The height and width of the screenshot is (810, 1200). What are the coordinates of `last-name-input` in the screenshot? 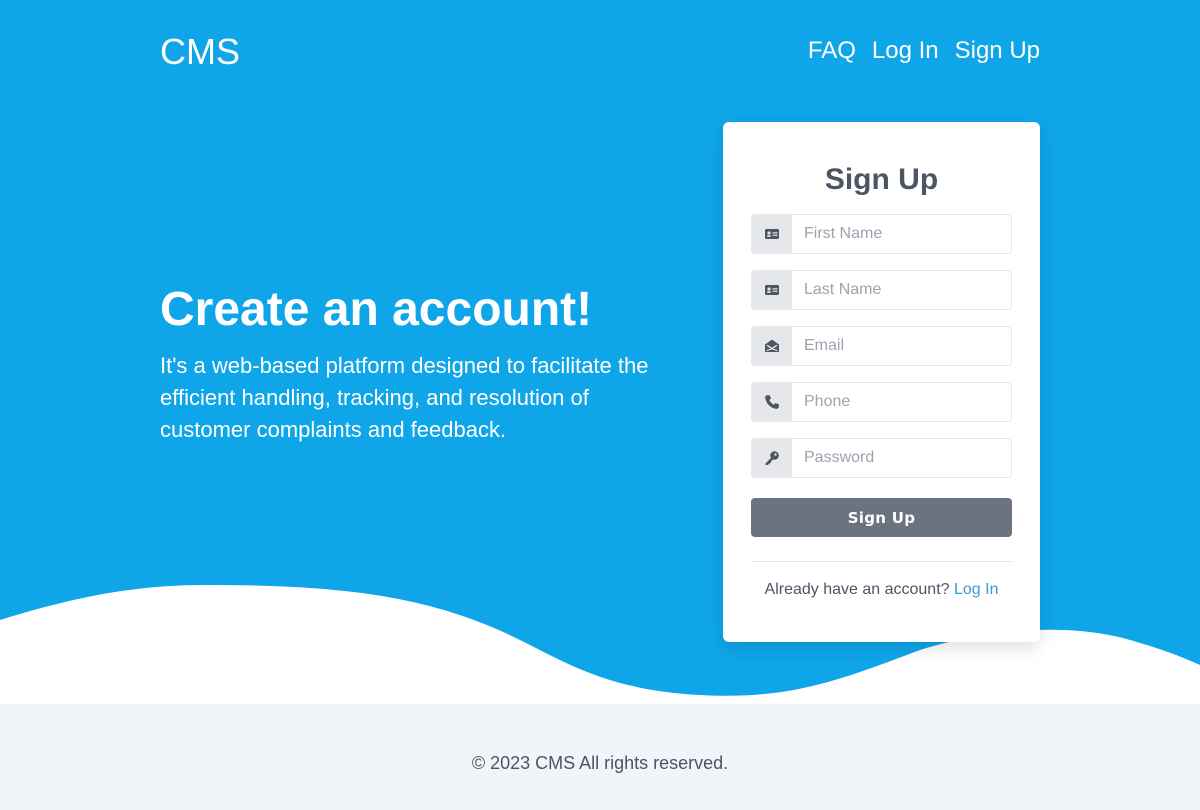 It's located at (901, 290).